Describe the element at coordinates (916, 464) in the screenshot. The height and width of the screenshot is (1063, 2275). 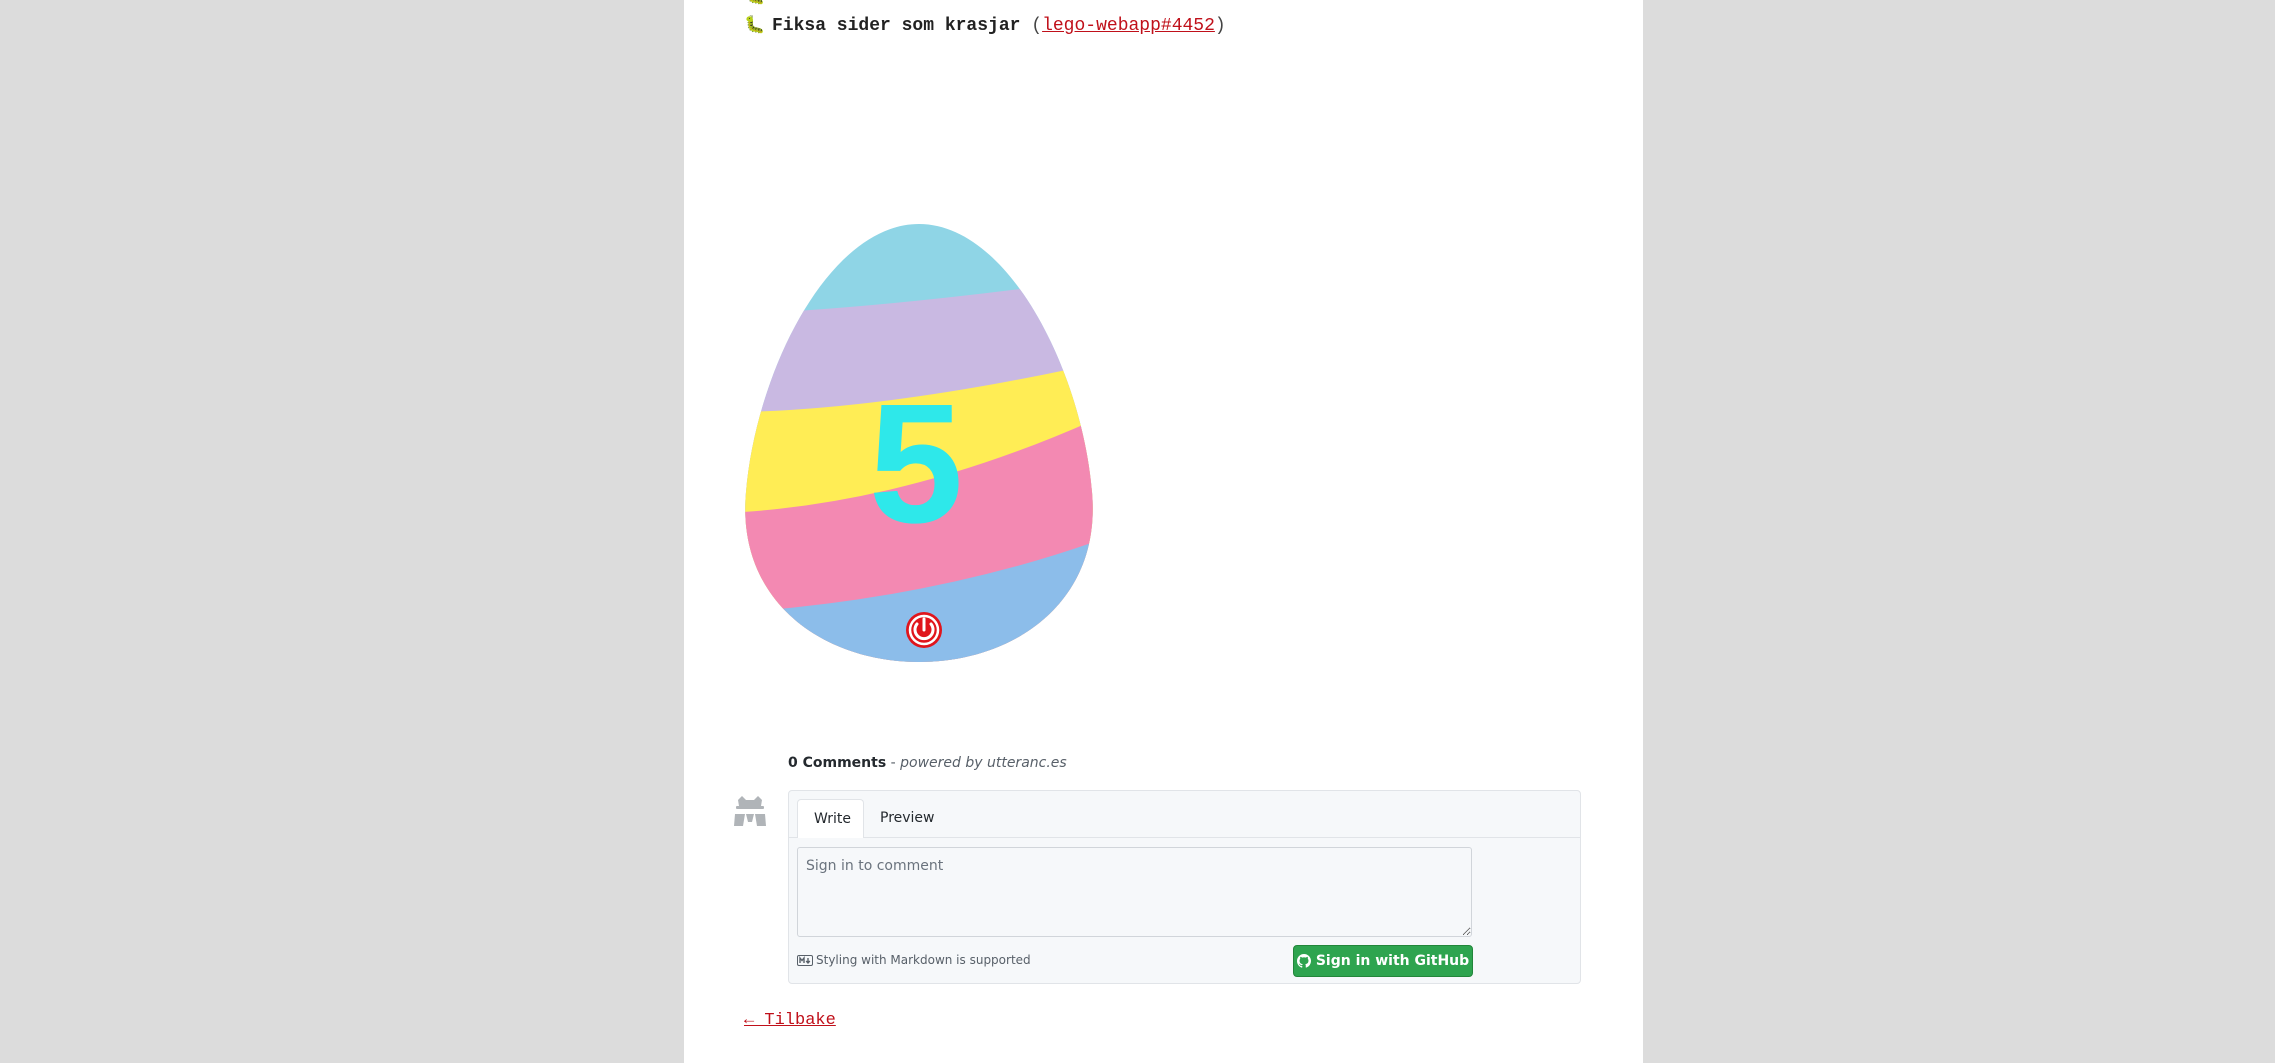
I see `egg-number: 5` at that location.